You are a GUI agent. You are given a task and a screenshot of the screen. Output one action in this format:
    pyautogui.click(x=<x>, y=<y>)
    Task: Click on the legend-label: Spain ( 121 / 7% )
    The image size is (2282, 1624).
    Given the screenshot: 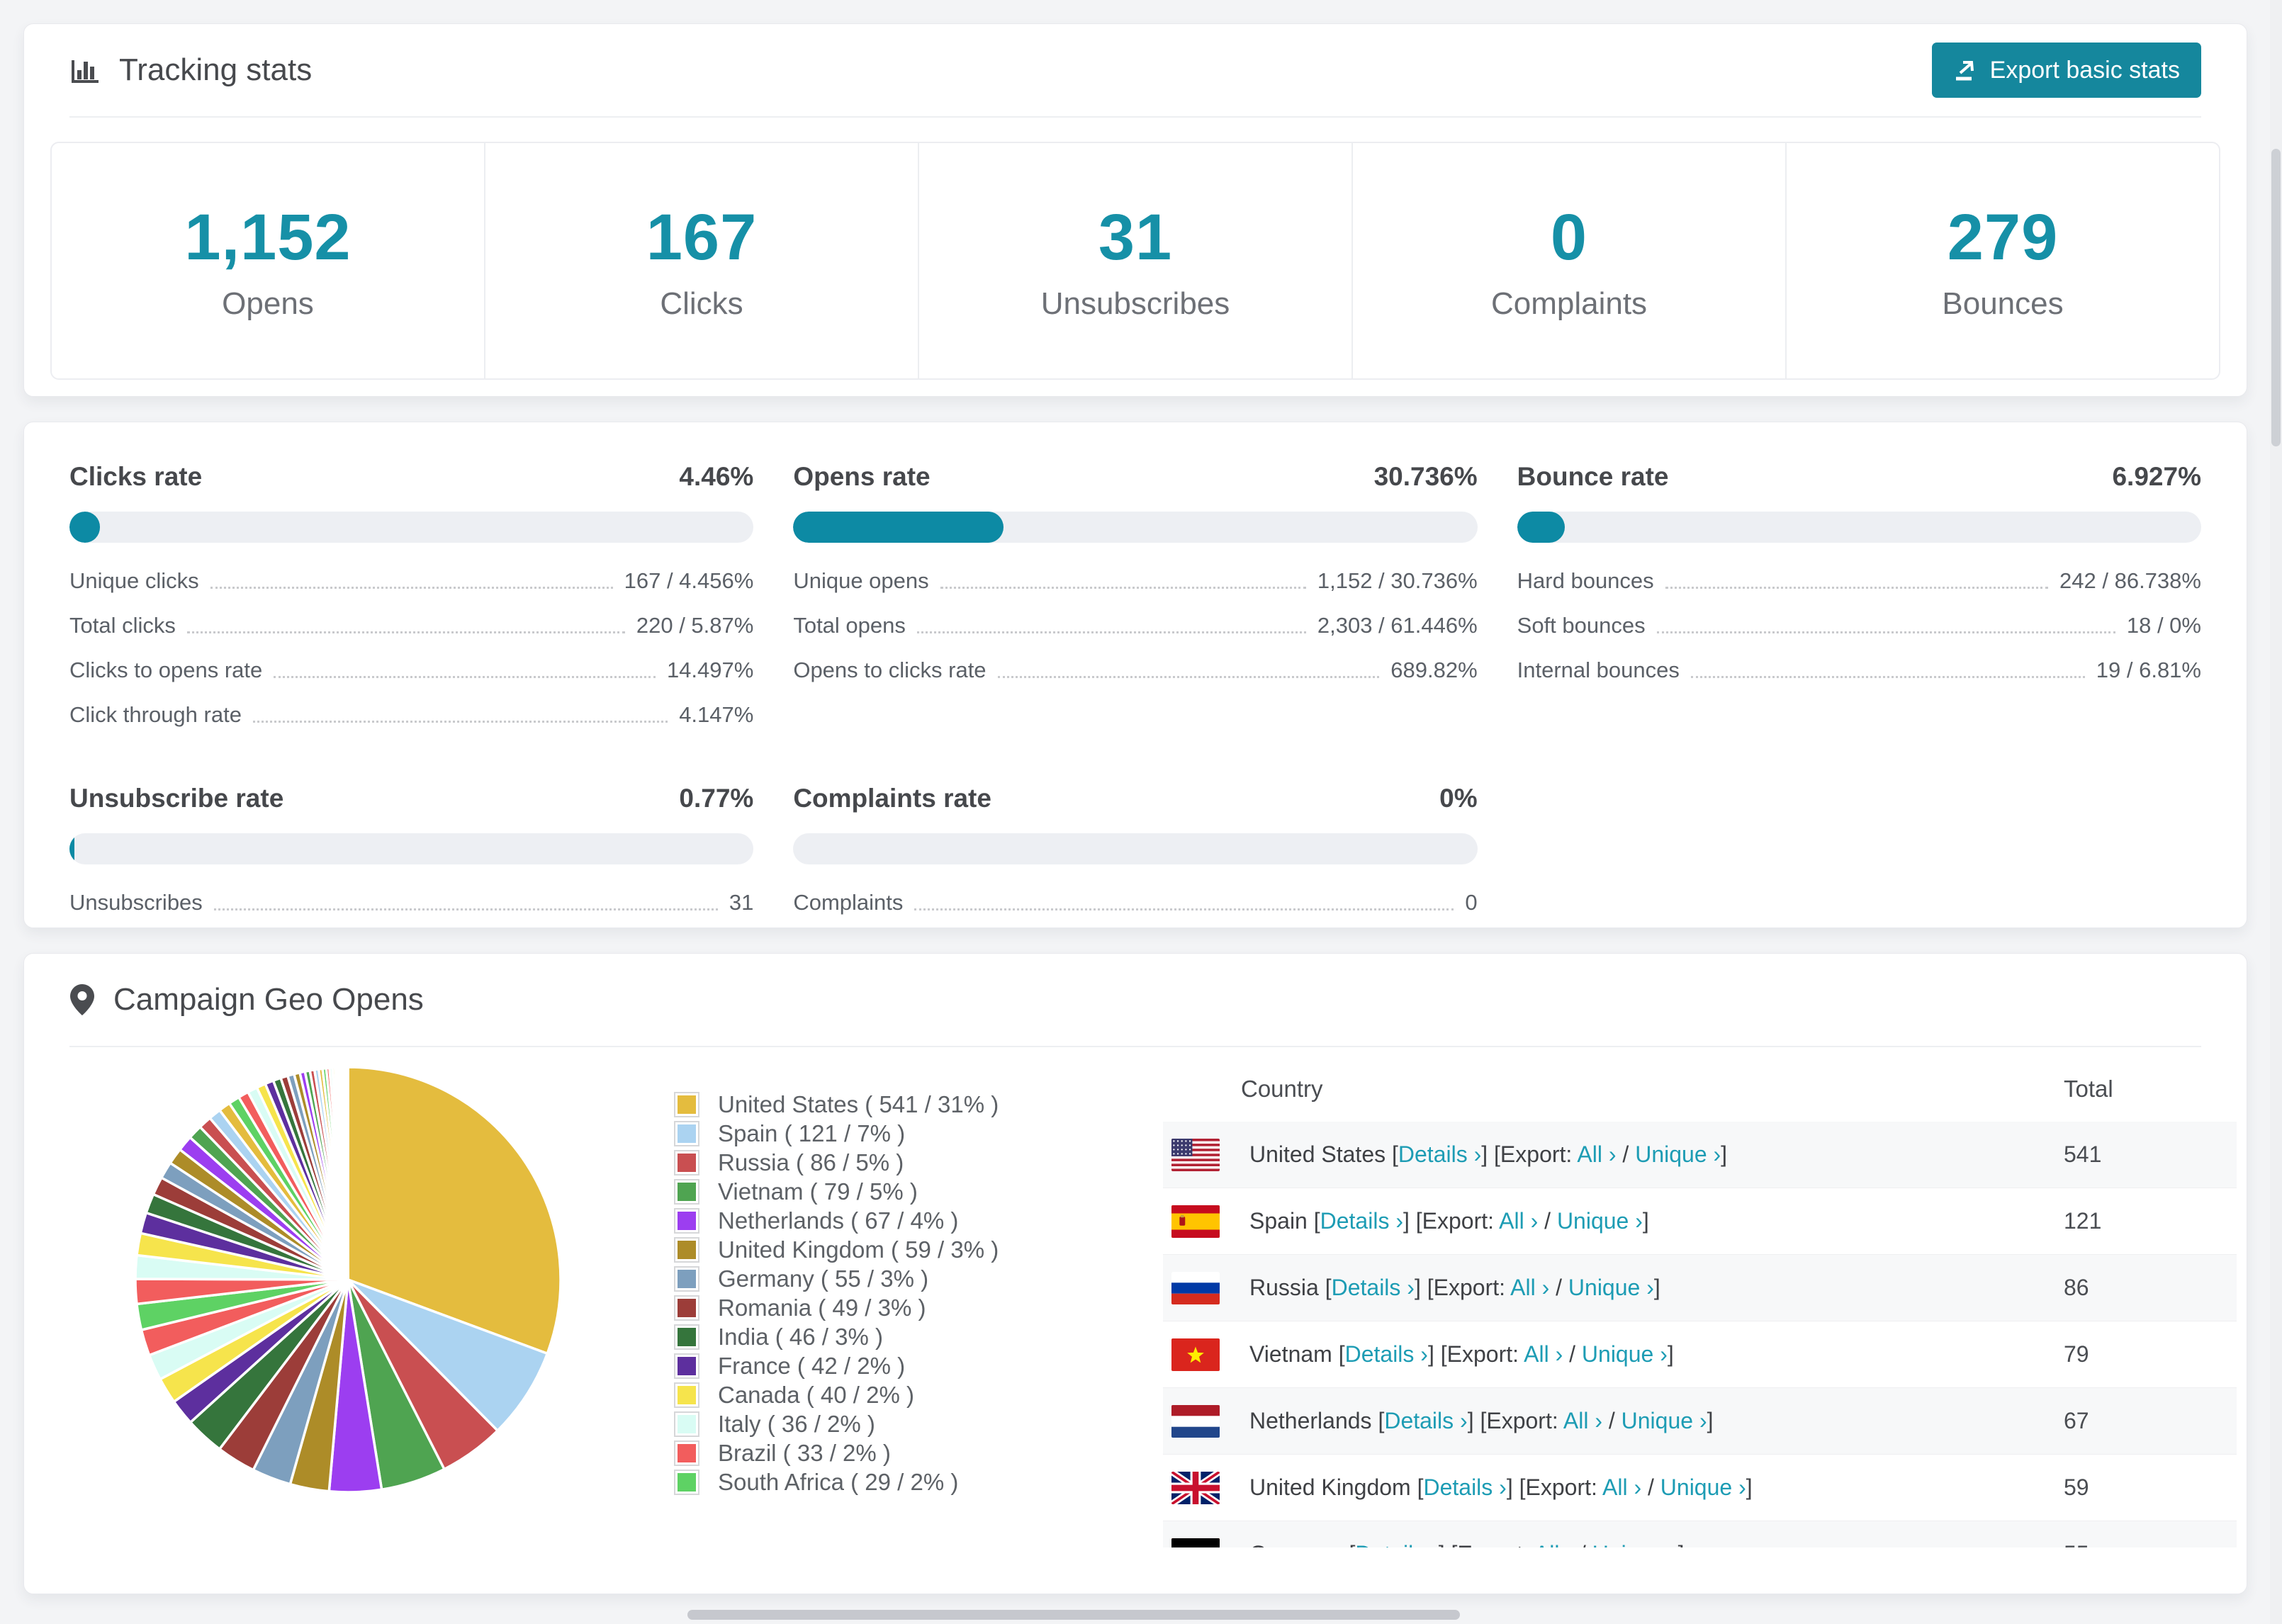 What is the action you would take?
    pyautogui.click(x=812, y=1133)
    